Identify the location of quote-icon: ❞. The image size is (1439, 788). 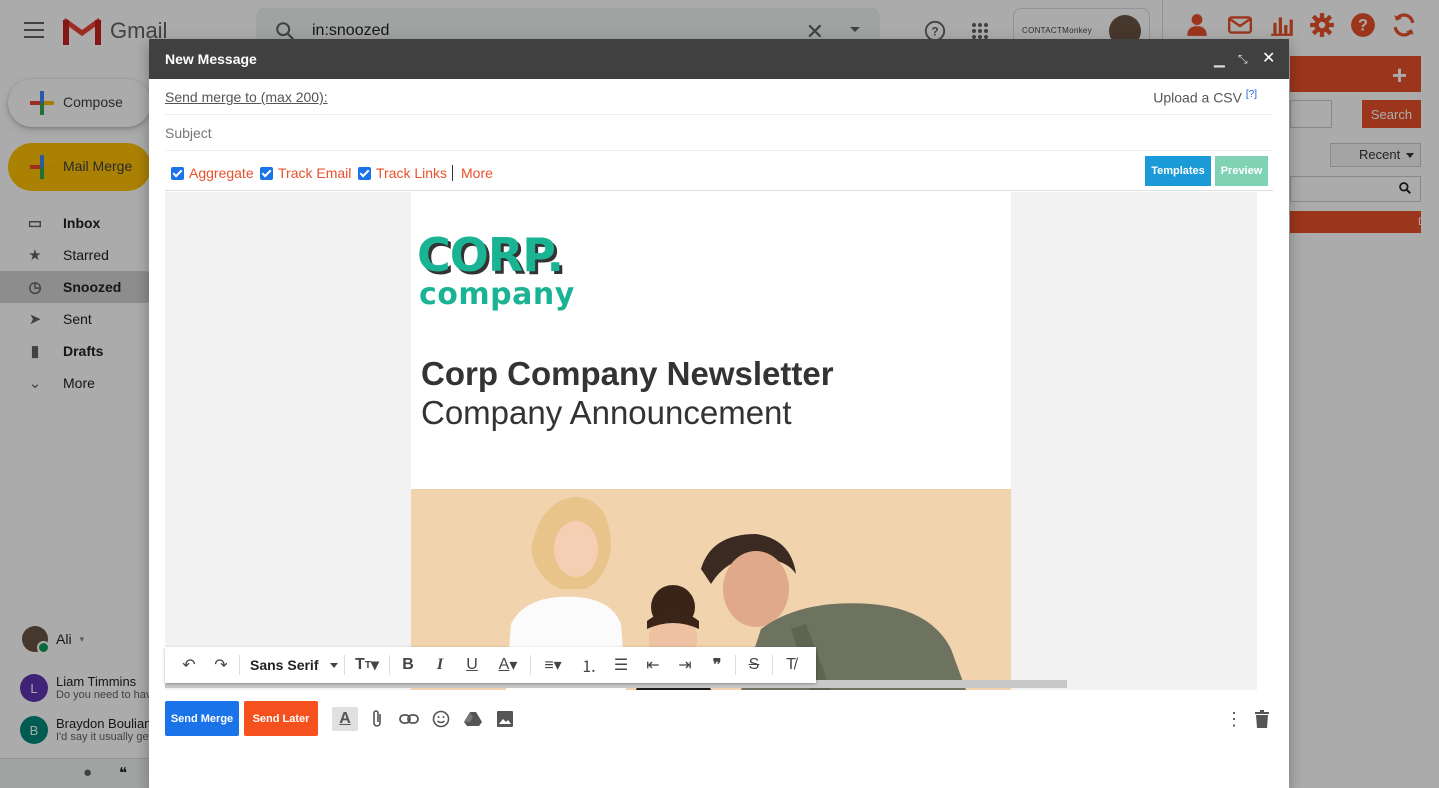
(717, 665).